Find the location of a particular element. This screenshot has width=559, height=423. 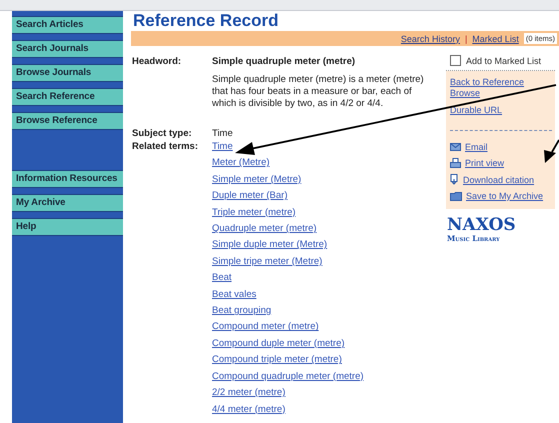

related-term-link: Beat vales is located at coordinates (329, 295).